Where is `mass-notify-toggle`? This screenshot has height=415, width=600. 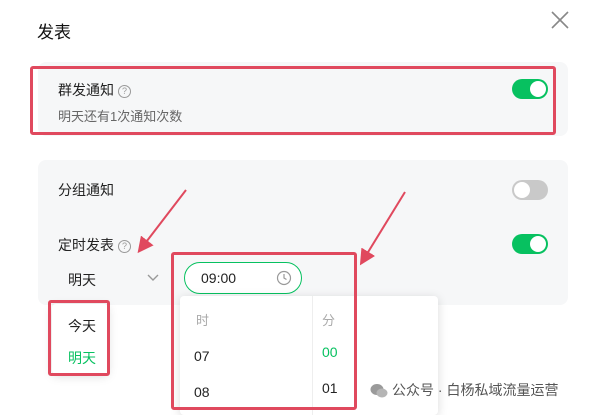
mass-notify-toggle is located at coordinates (530, 89).